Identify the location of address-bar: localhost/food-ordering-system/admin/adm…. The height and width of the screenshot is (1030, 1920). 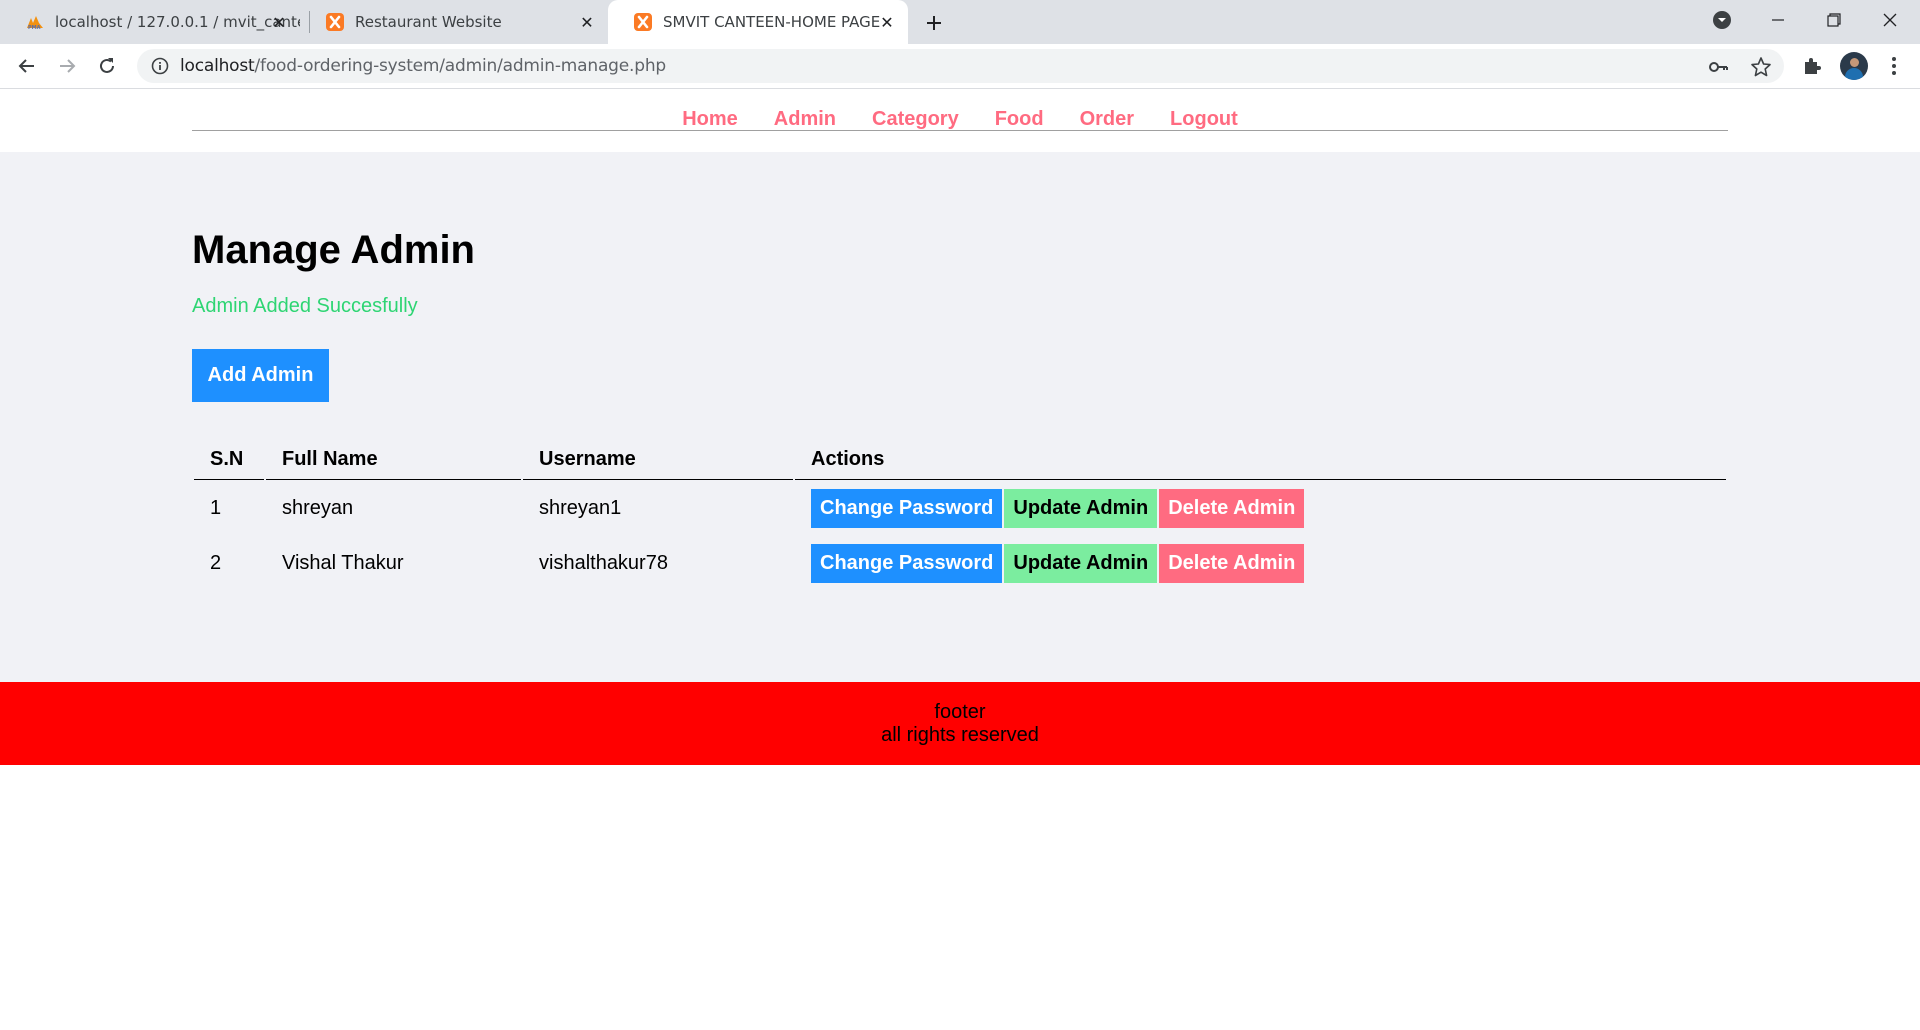
(960, 66).